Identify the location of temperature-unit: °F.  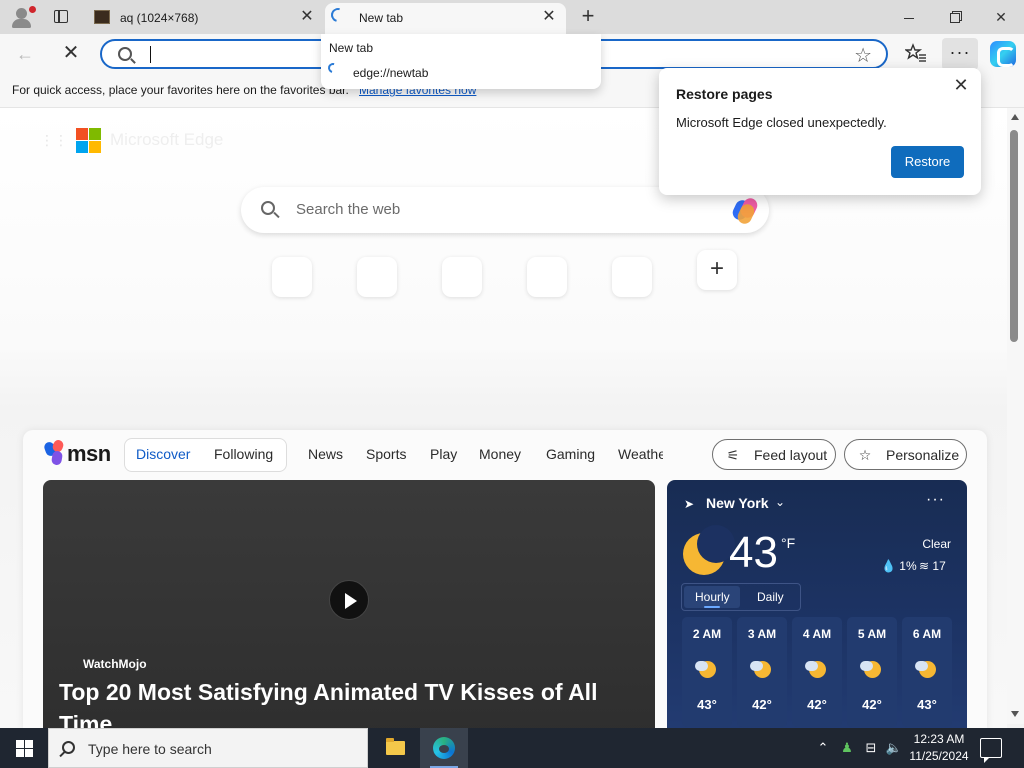
(788, 543).